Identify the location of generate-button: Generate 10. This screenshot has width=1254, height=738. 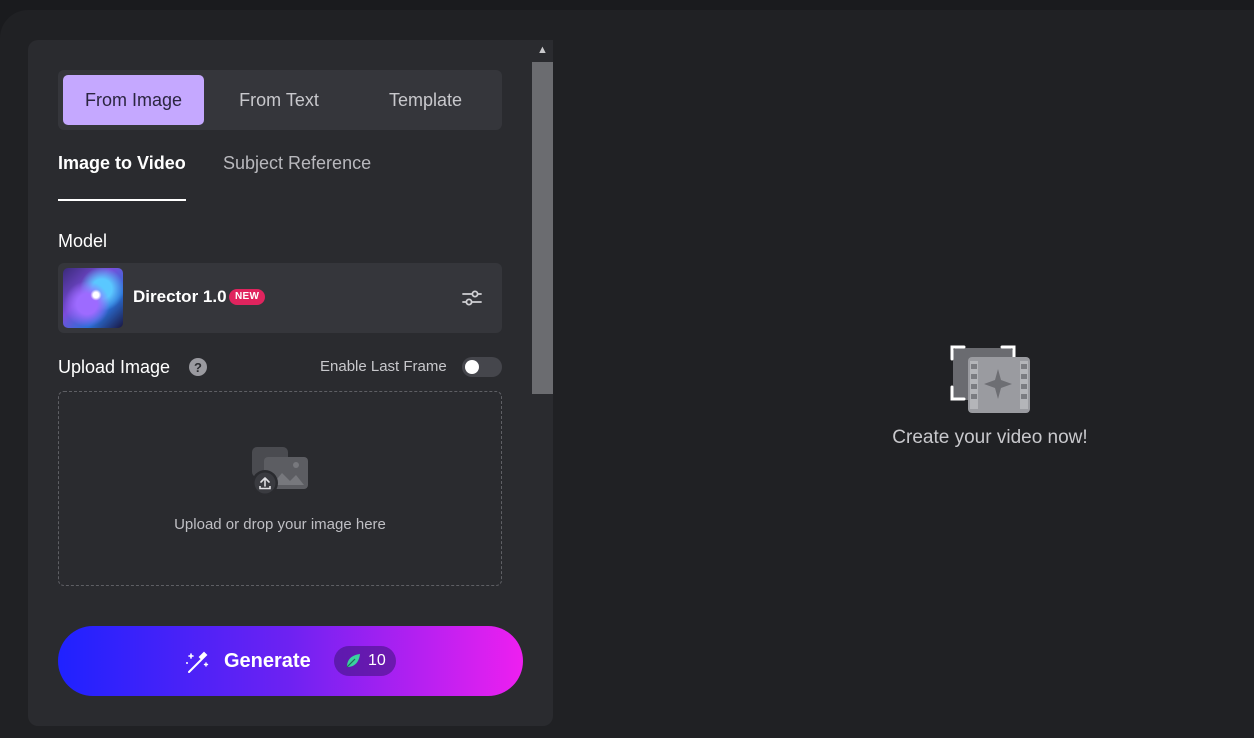
(290, 661).